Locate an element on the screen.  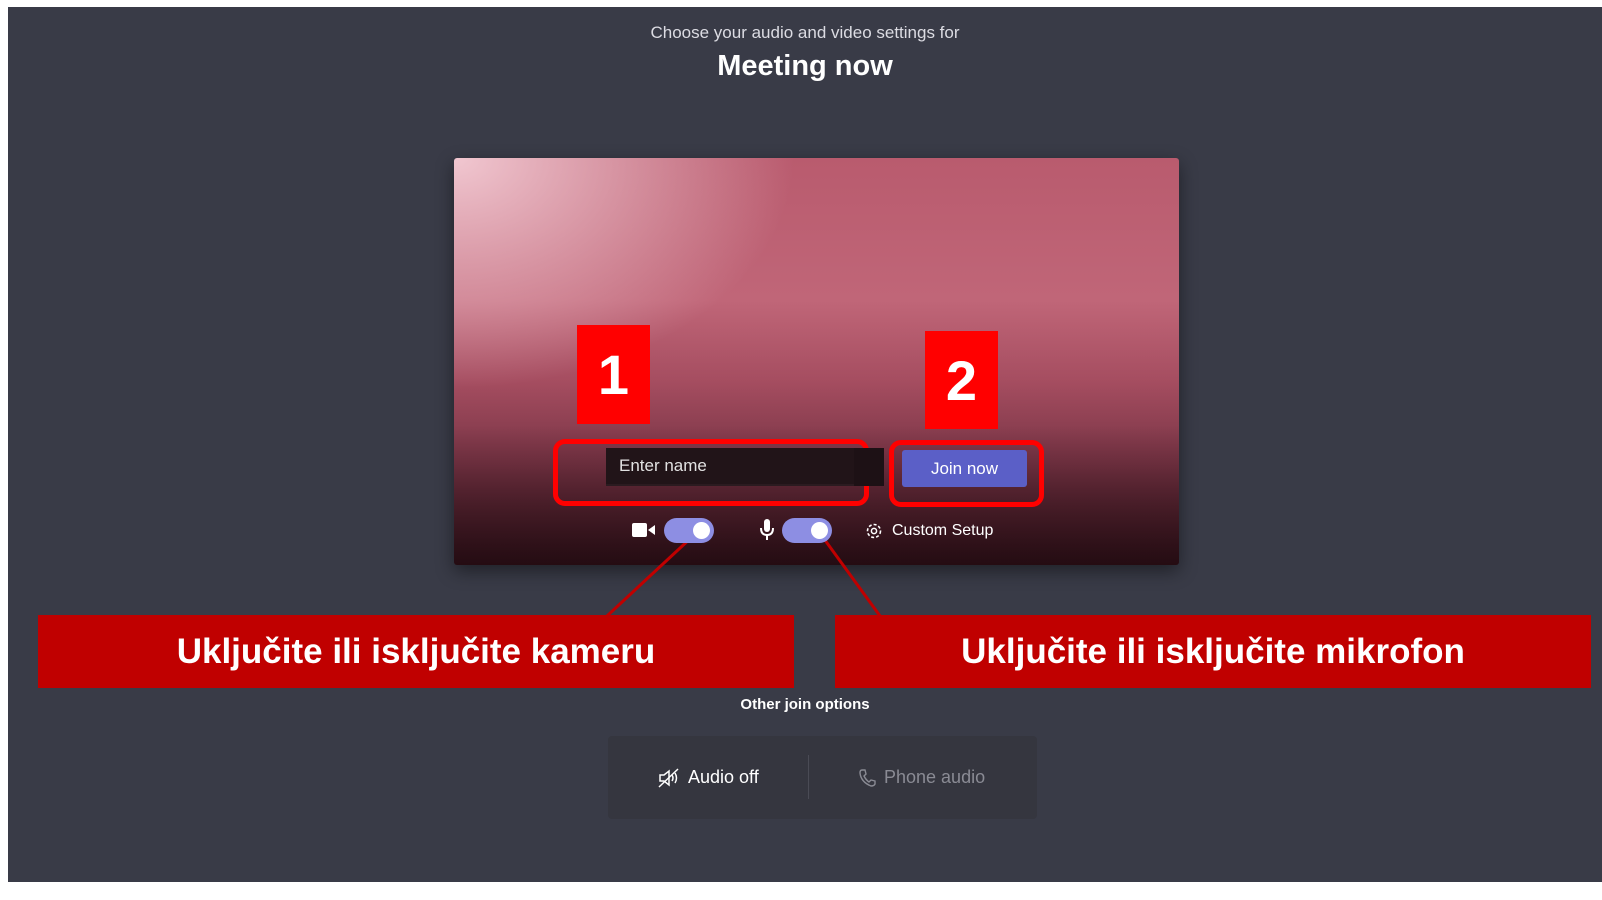
device-controls: Custom Setup is located at coordinates (816, 531).